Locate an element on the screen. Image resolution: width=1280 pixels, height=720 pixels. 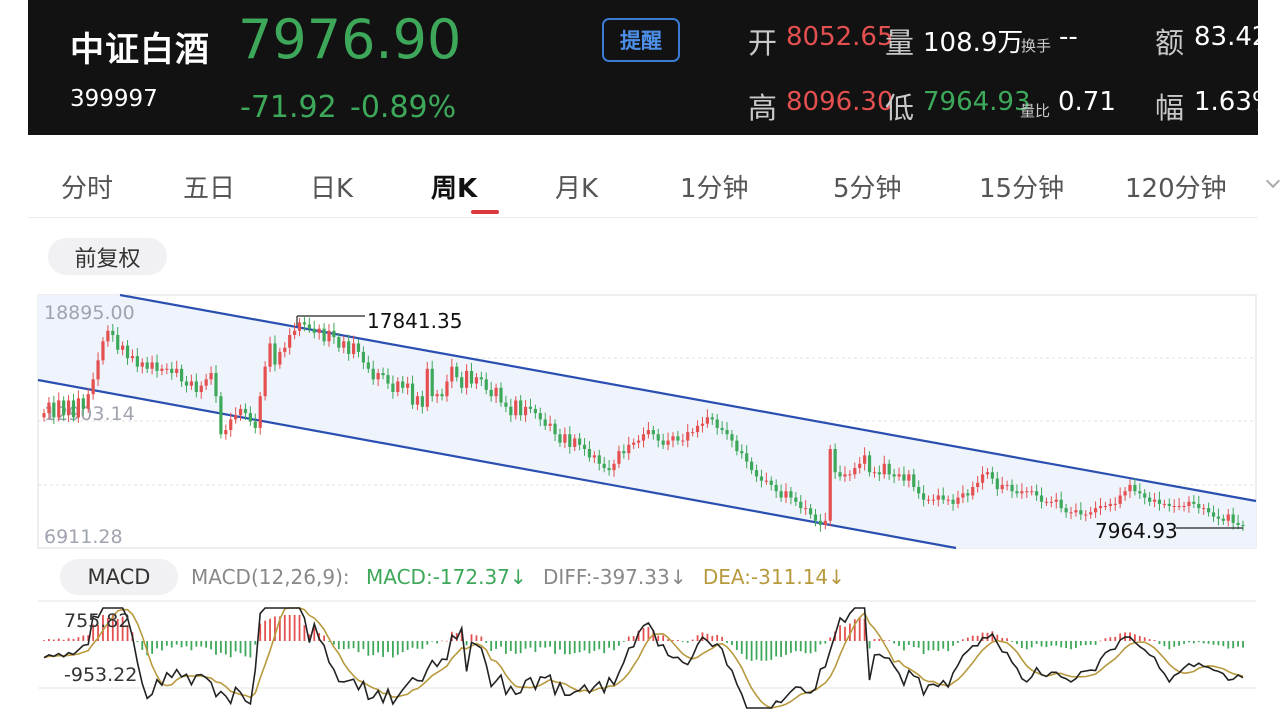
macd-upper-label: 755.82 is located at coordinates (97, 621).